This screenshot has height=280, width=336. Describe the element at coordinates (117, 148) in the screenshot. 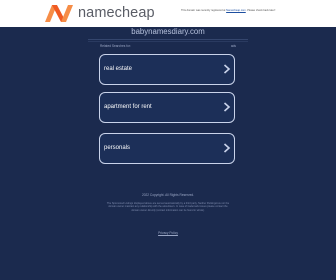

I see `related-search-label: personals` at that location.